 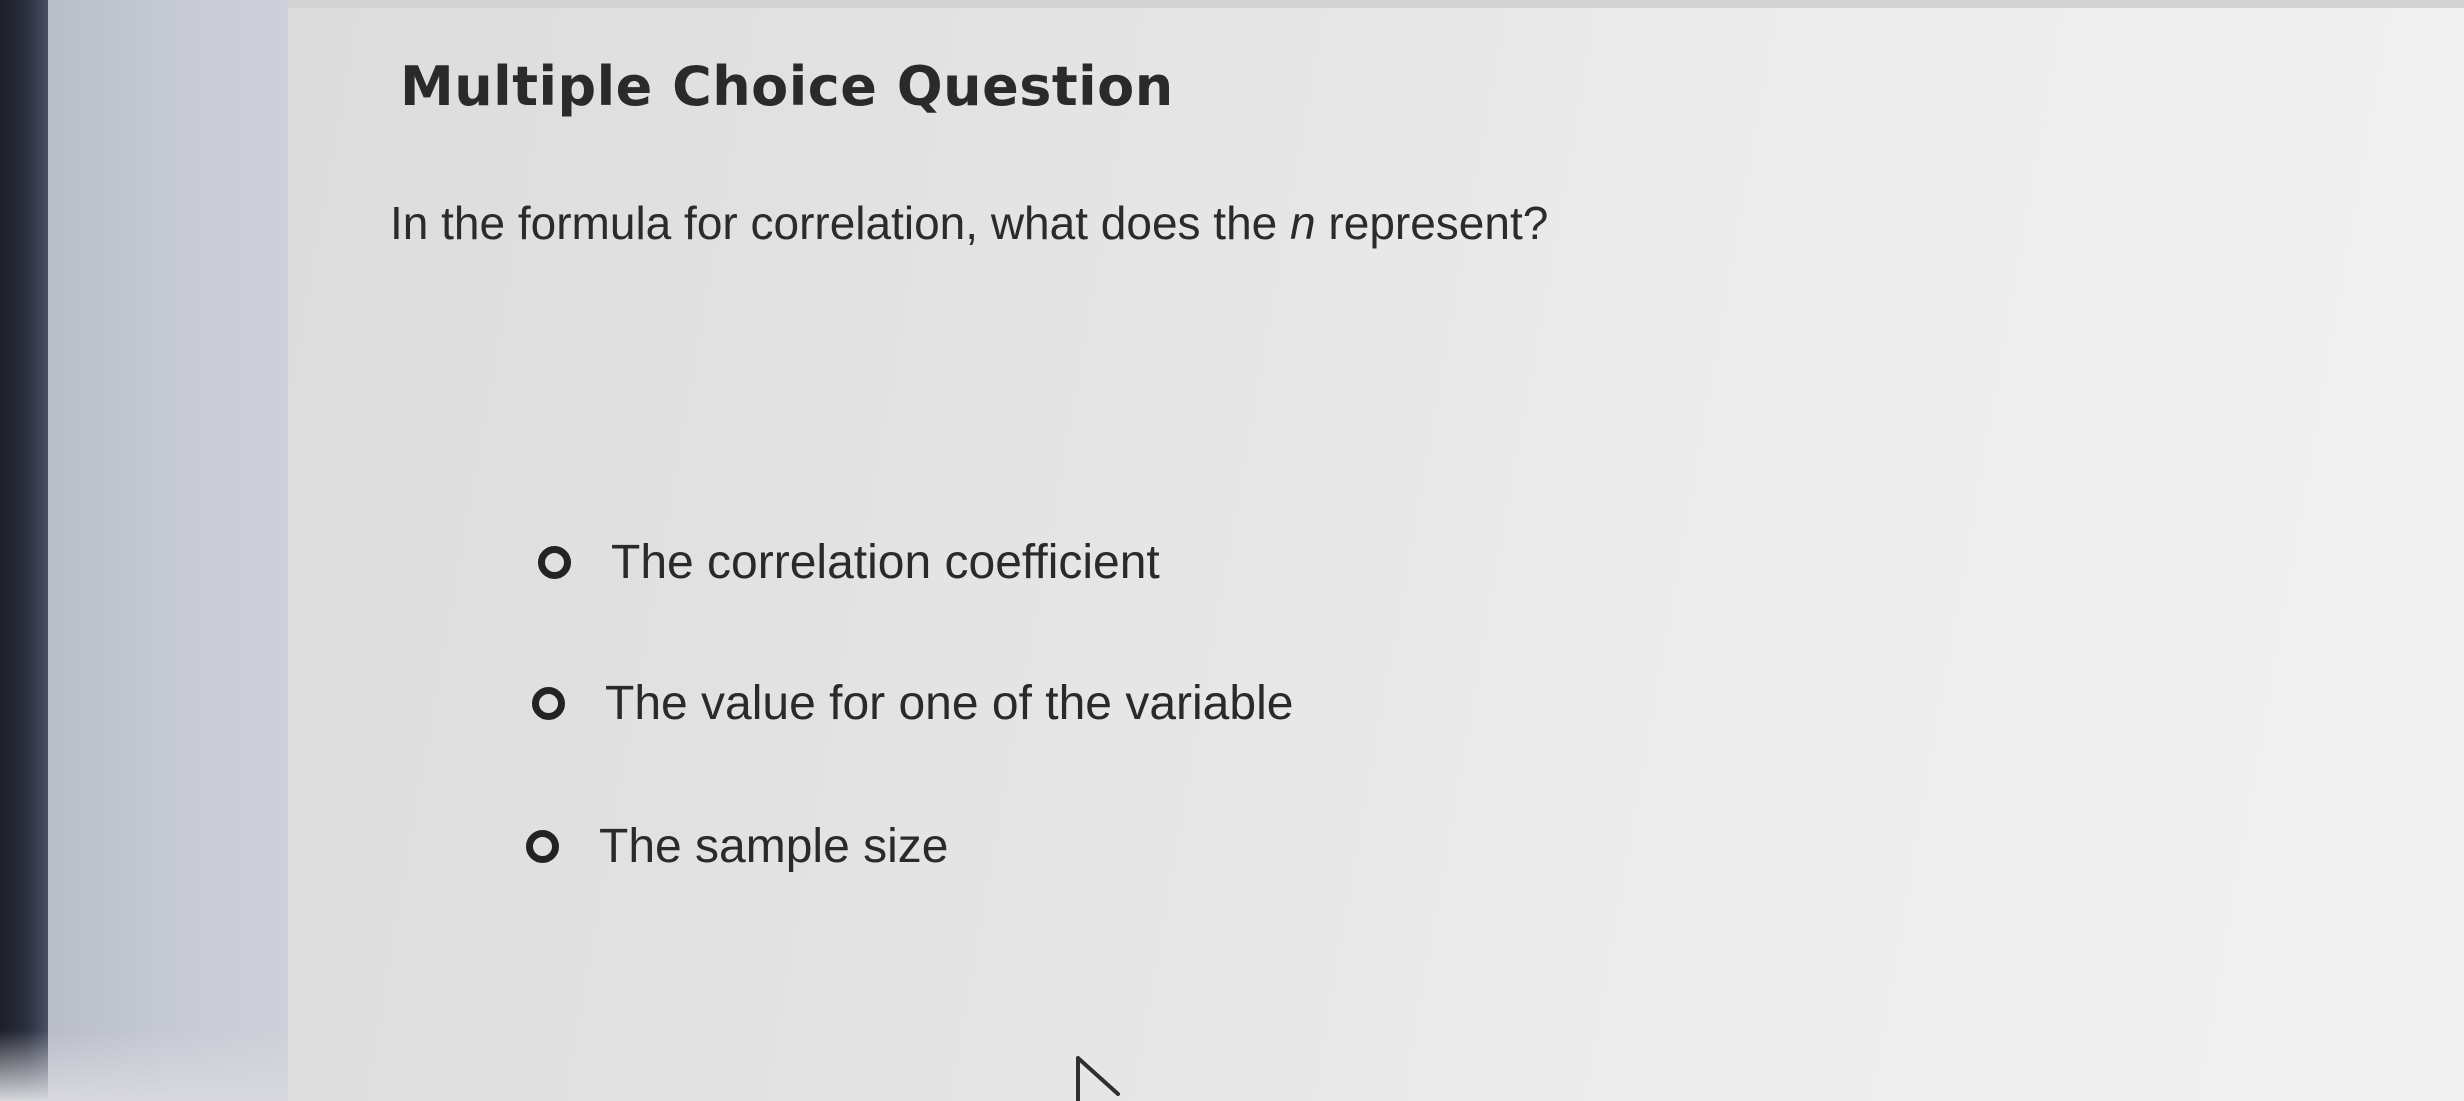 What do you see at coordinates (1432, 223) in the screenshot?
I see `question-prompt-end: represent?` at bounding box center [1432, 223].